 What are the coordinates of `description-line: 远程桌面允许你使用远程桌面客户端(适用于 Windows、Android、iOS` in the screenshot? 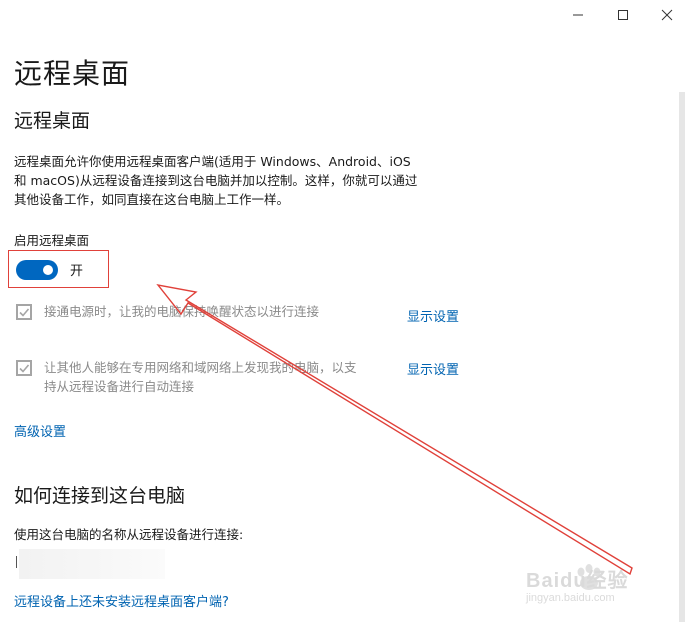 It's located at (212, 161).